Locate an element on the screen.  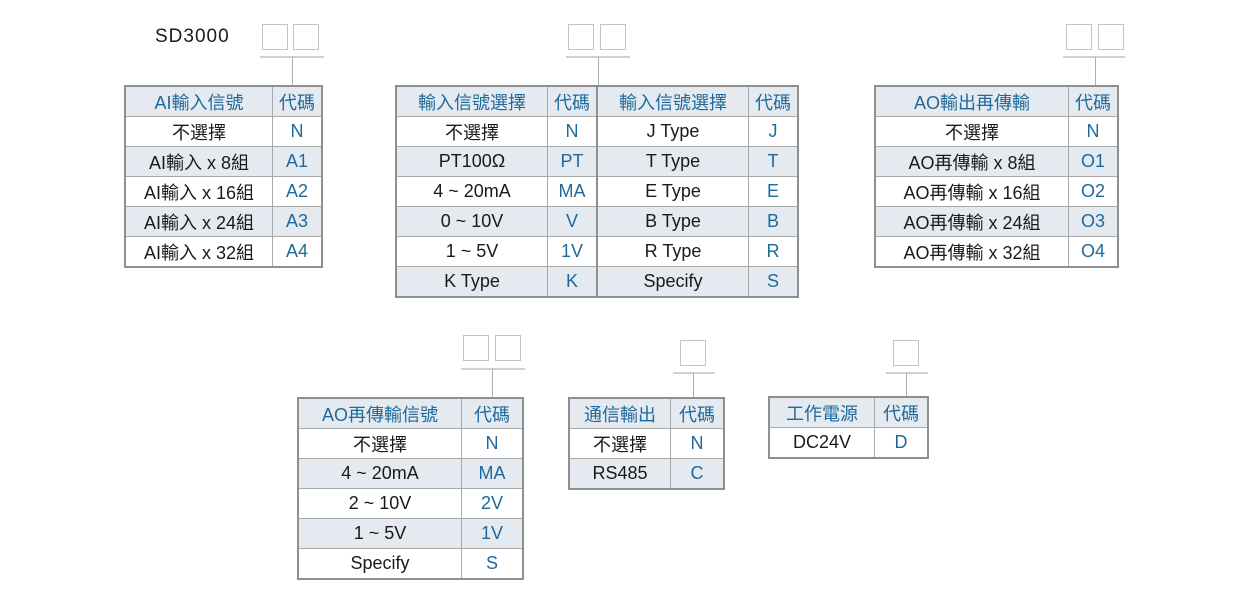
option-code: A4 is located at coordinates (297, 252).